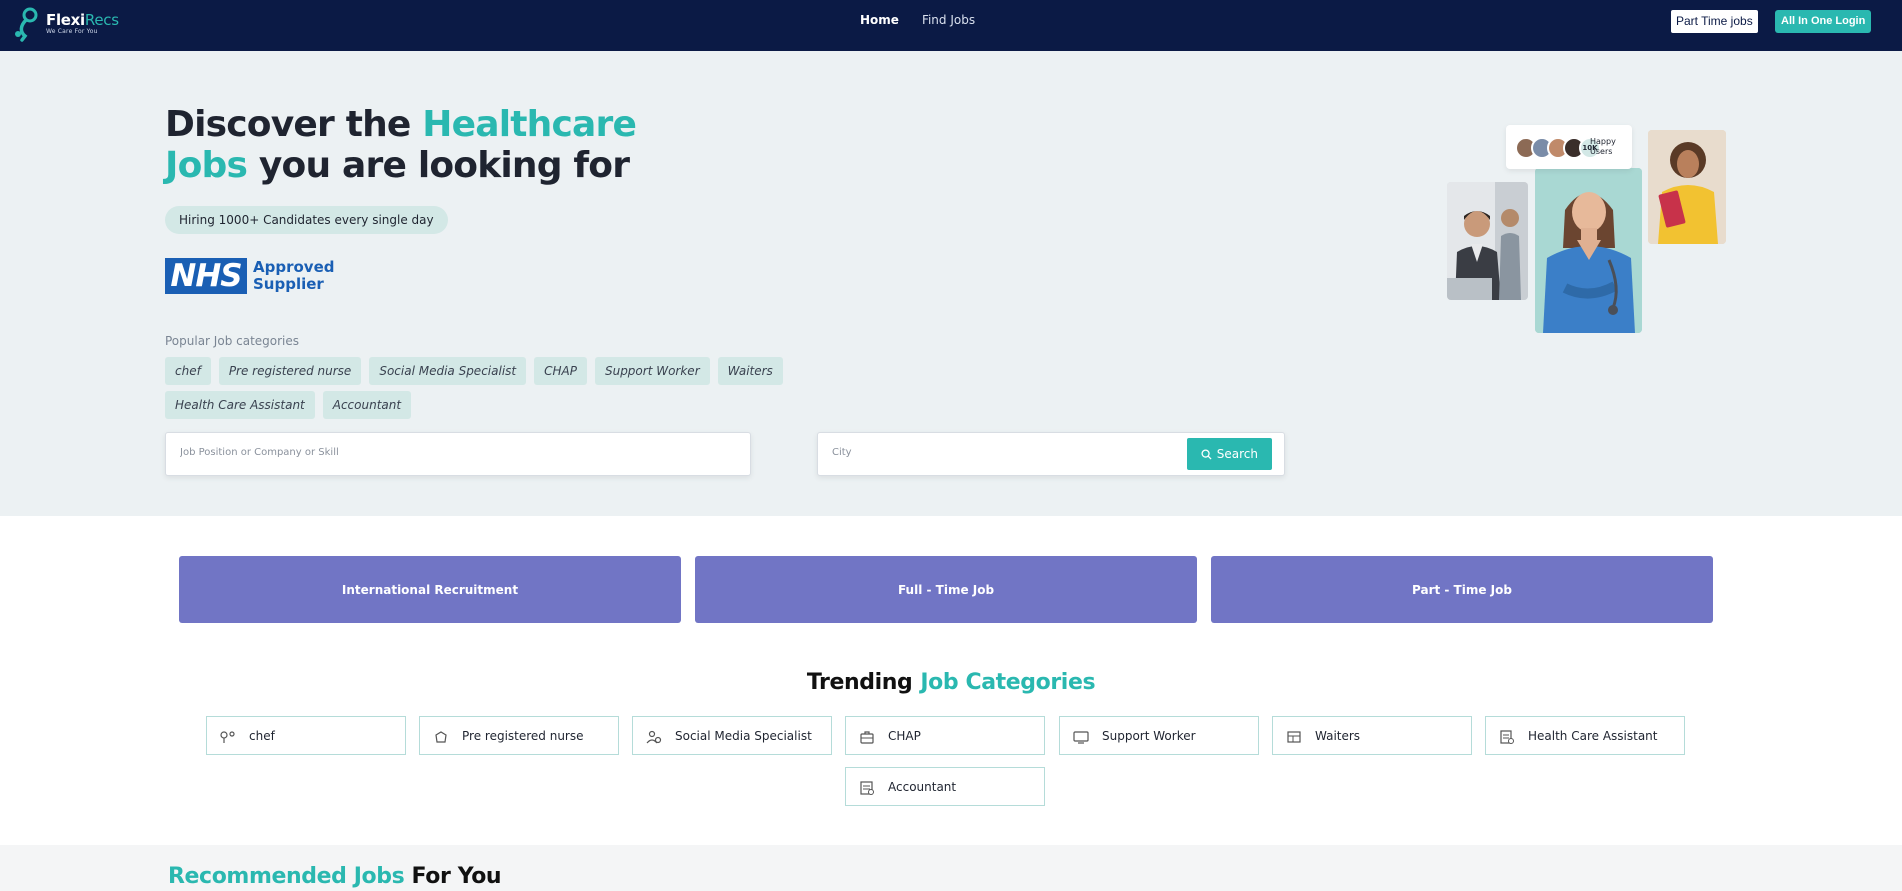 The height and width of the screenshot is (891, 1902). I want to click on brand-logo: FlexiRecs We Care For You, so click(65, 24).